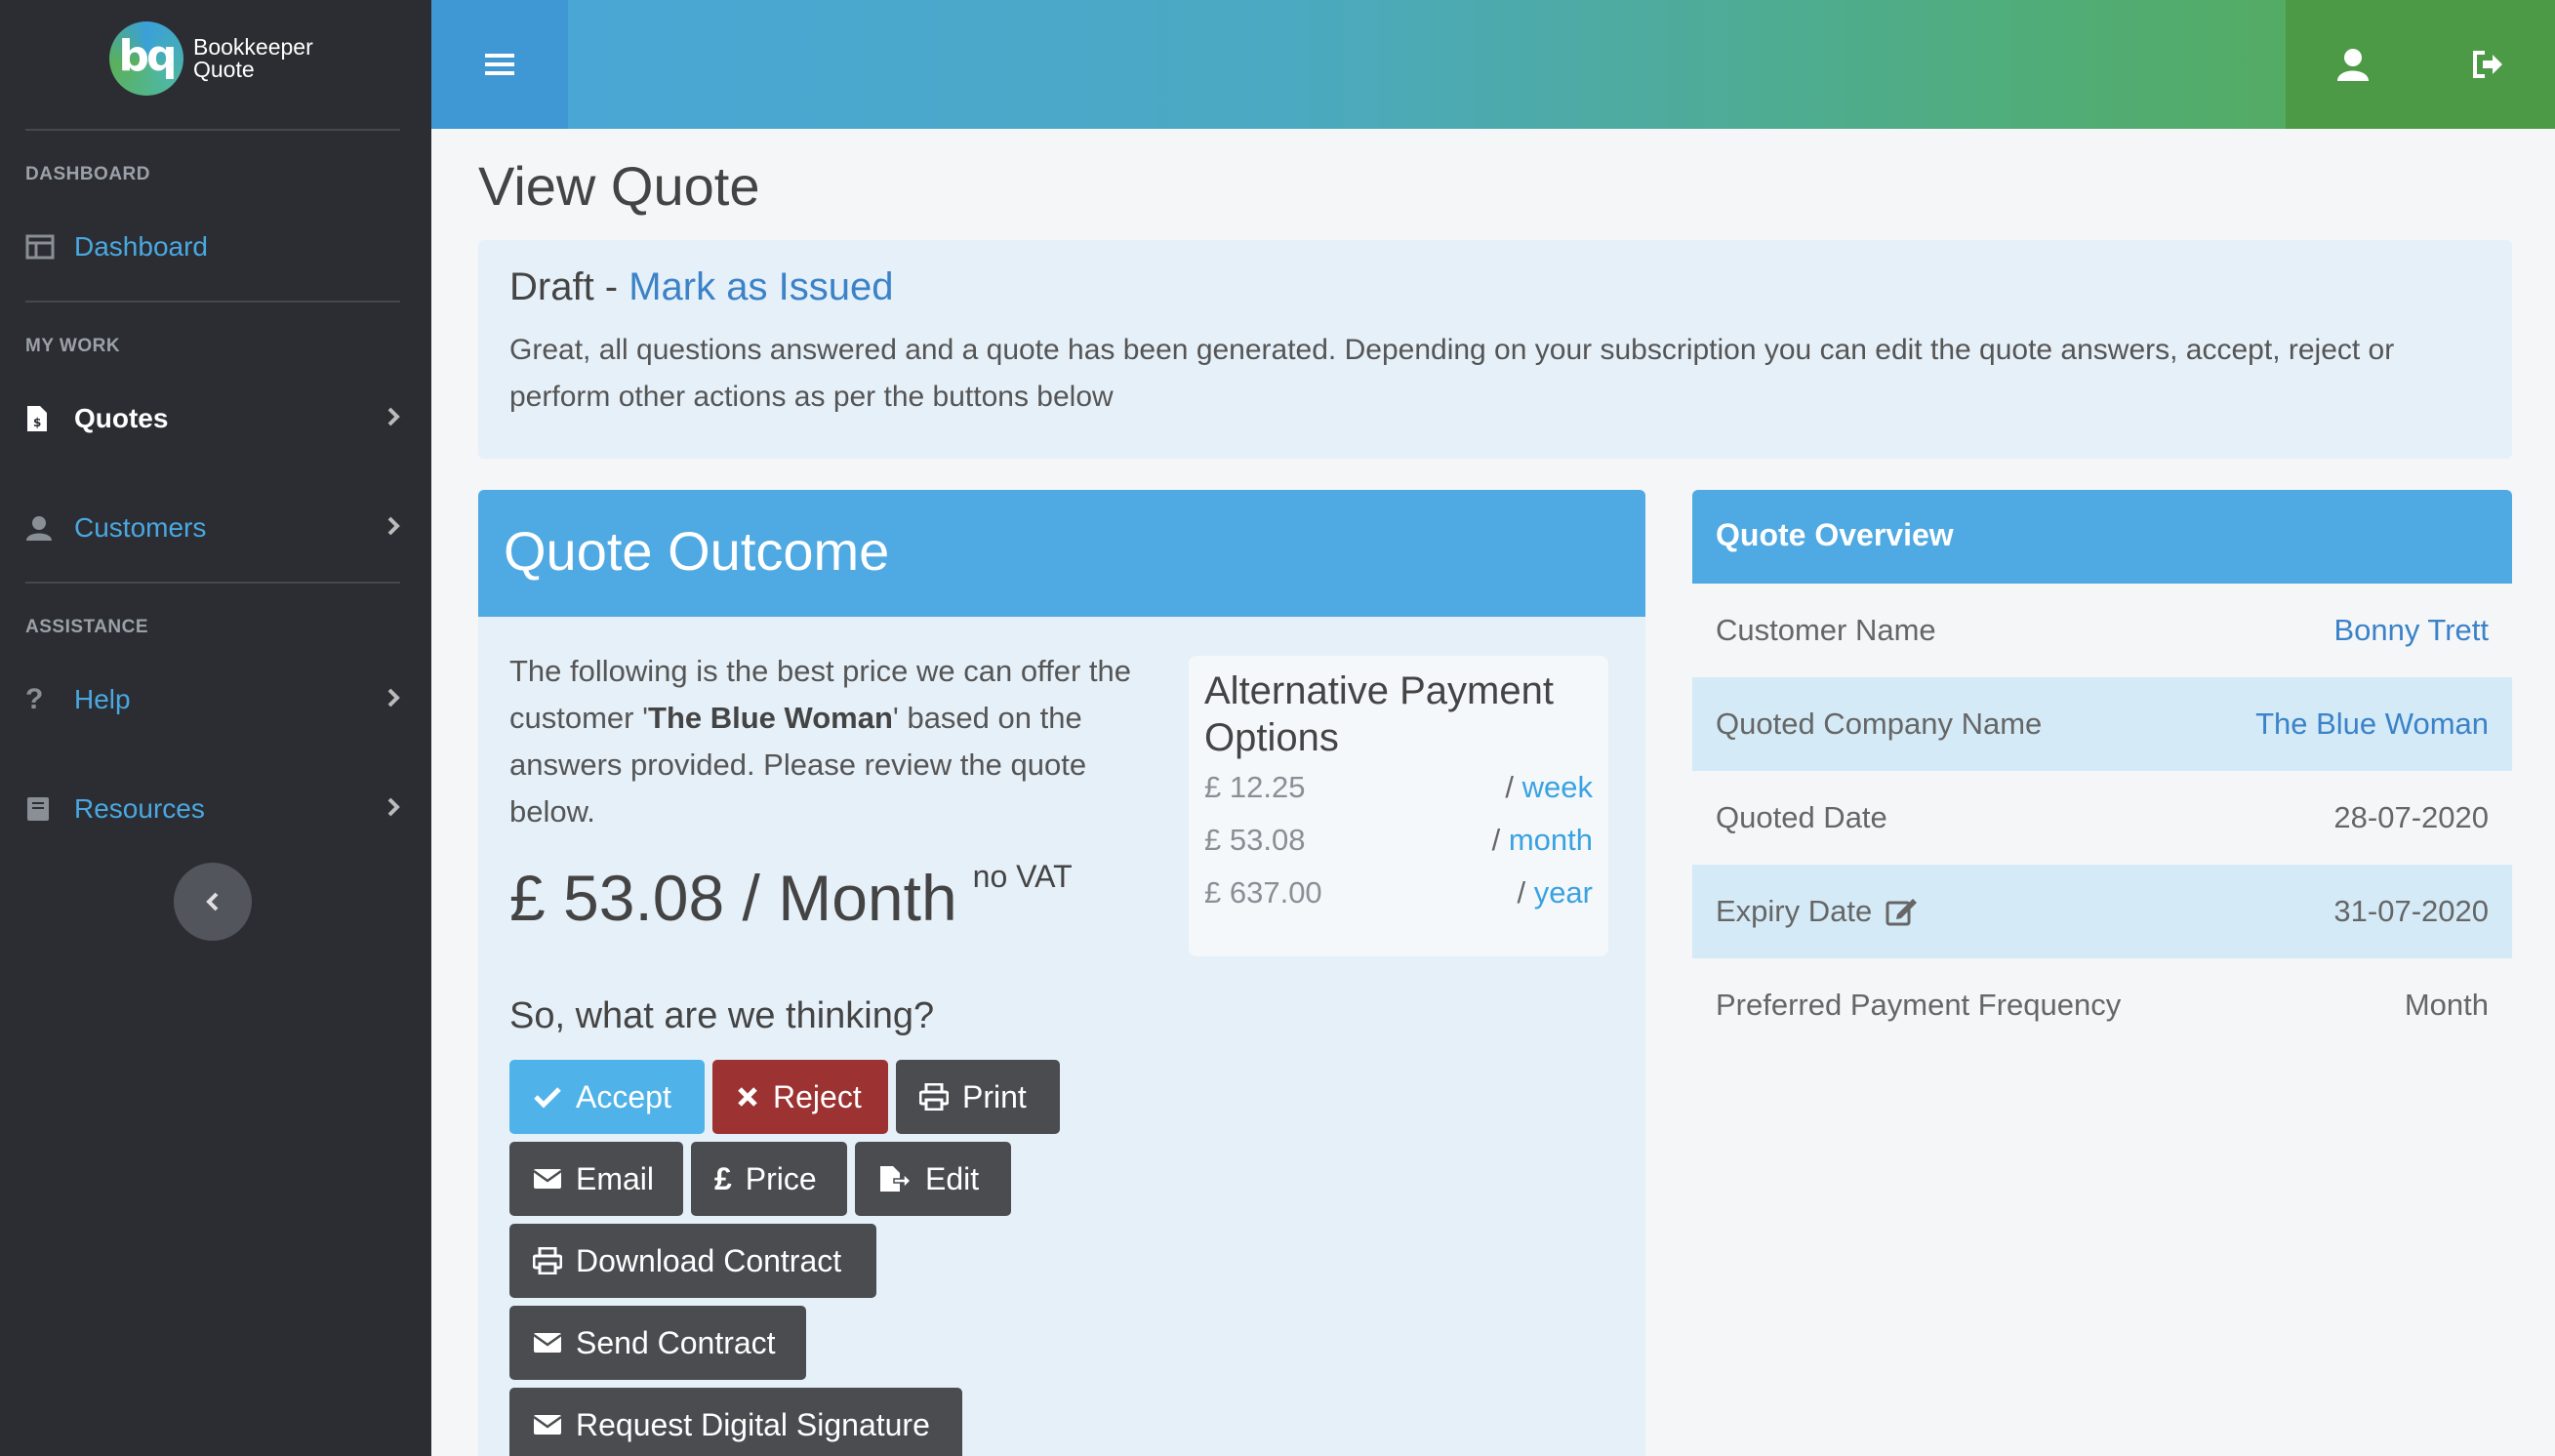 Image resolution: width=2555 pixels, height=1456 pixels. Describe the element at coordinates (676, 1342) in the screenshot. I see `send-contract-label: Send Contract` at that location.